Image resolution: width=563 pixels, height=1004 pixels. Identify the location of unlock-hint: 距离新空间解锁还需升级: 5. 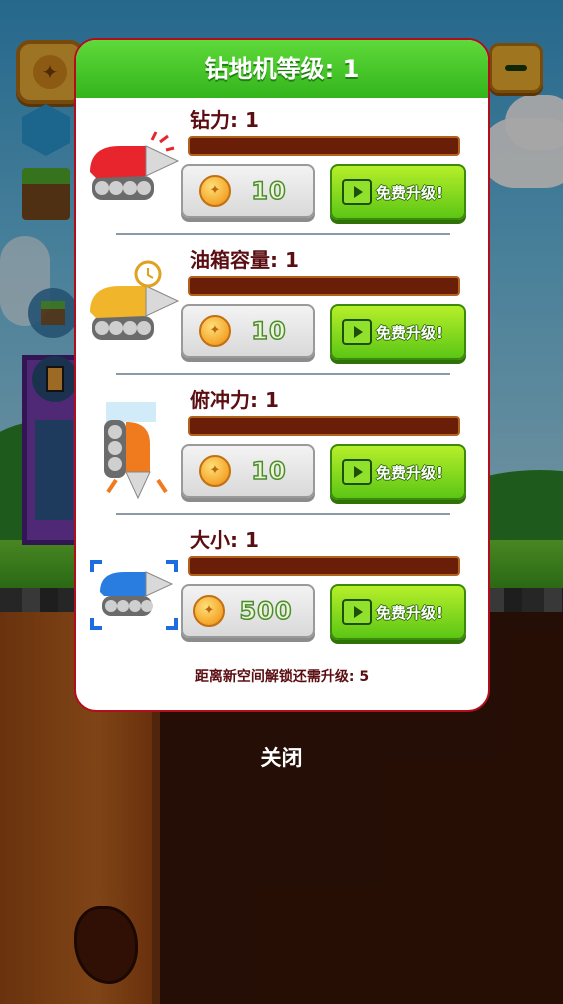
(282, 677).